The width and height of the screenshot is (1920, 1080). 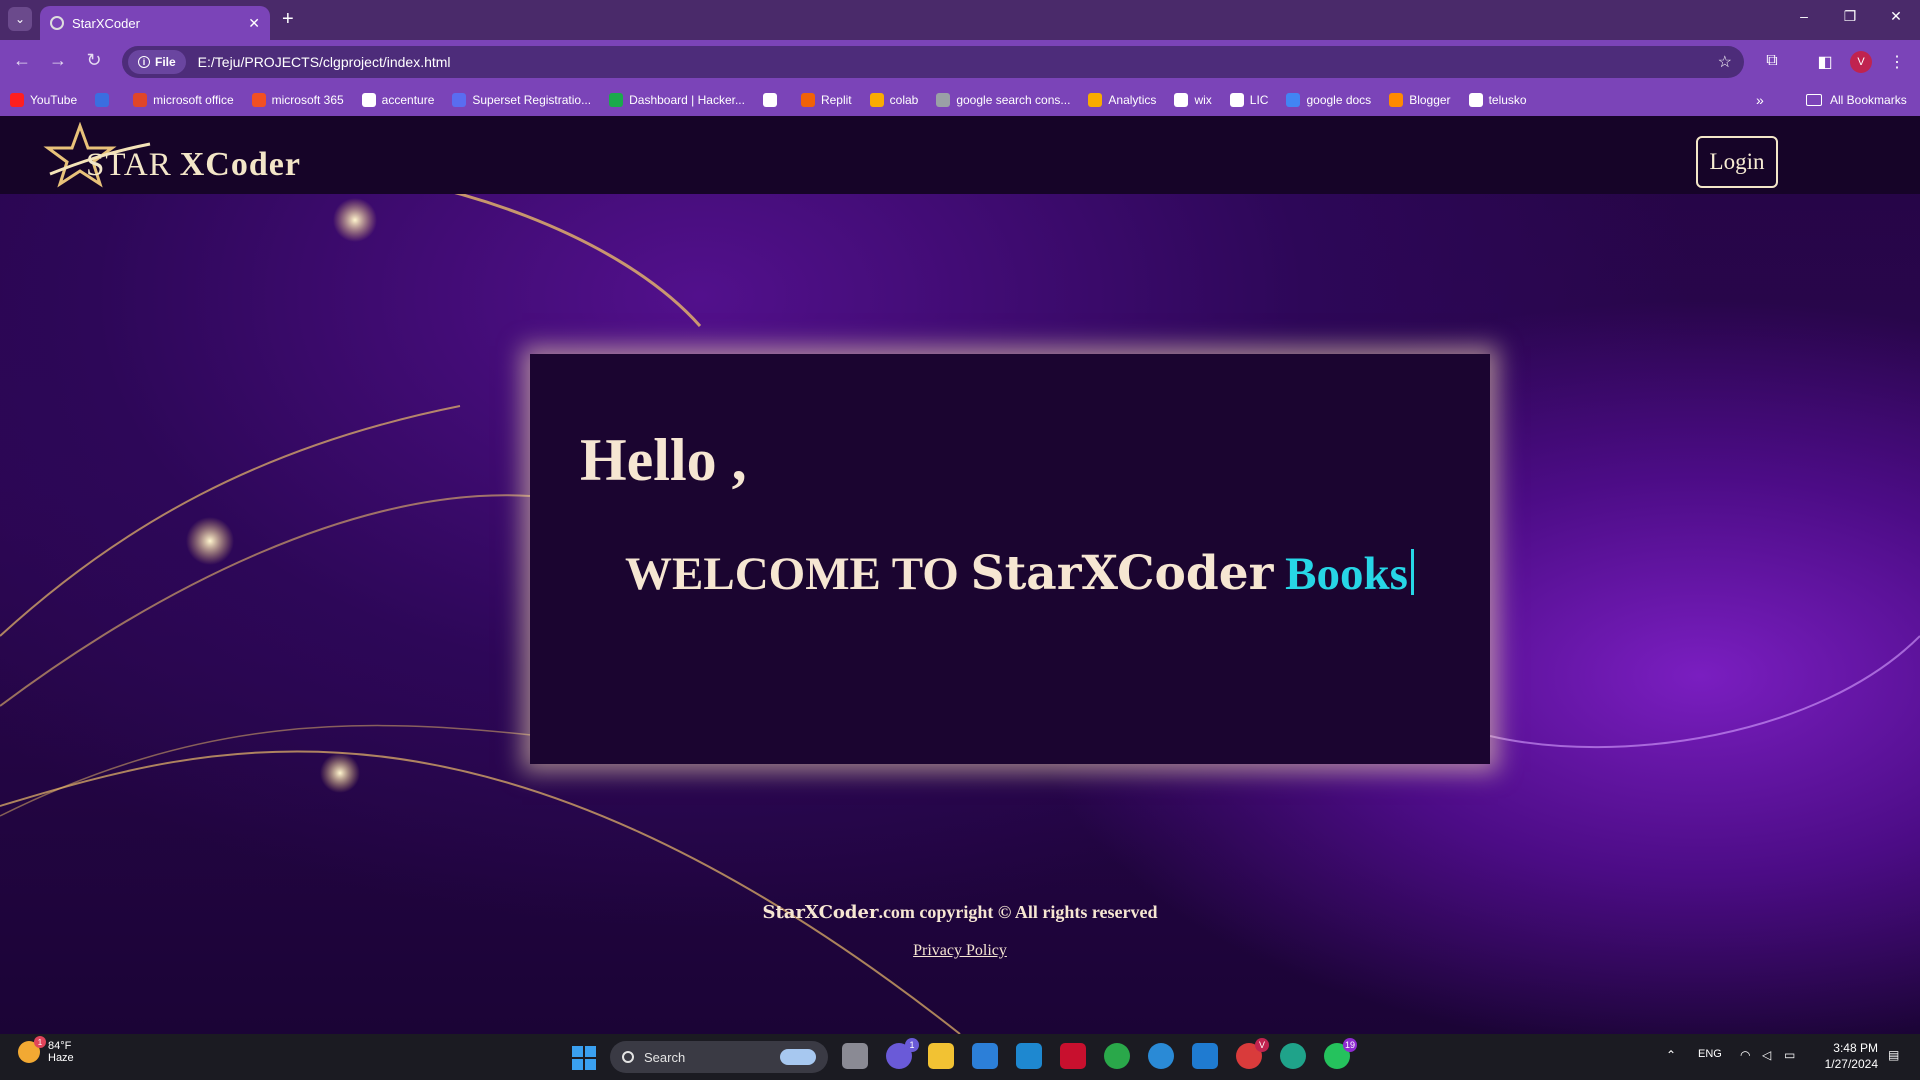 What do you see at coordinates (157, 62) in the screenshot?
I see `site-info-chip: i File` at bounding box center [157, 62].